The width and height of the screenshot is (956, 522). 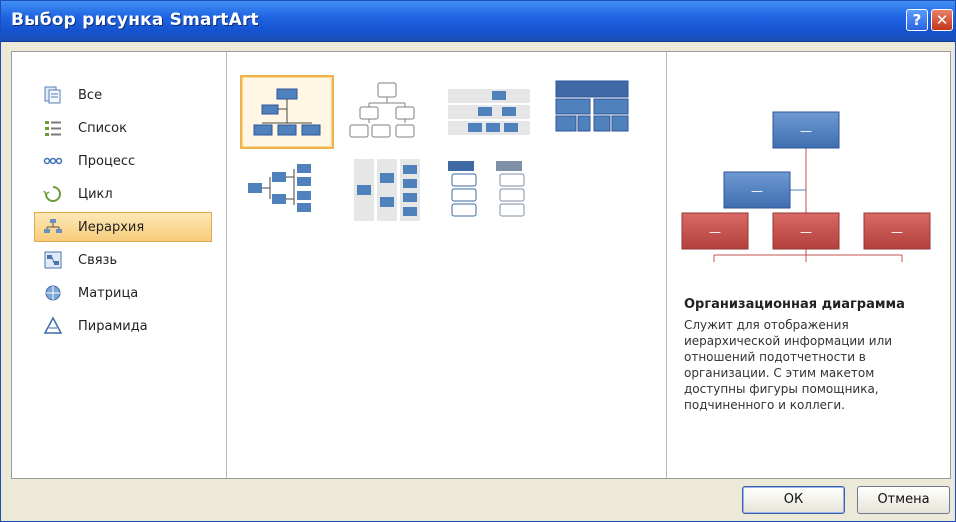 I want to click on cycle-icon, so click(x=53, y=194).